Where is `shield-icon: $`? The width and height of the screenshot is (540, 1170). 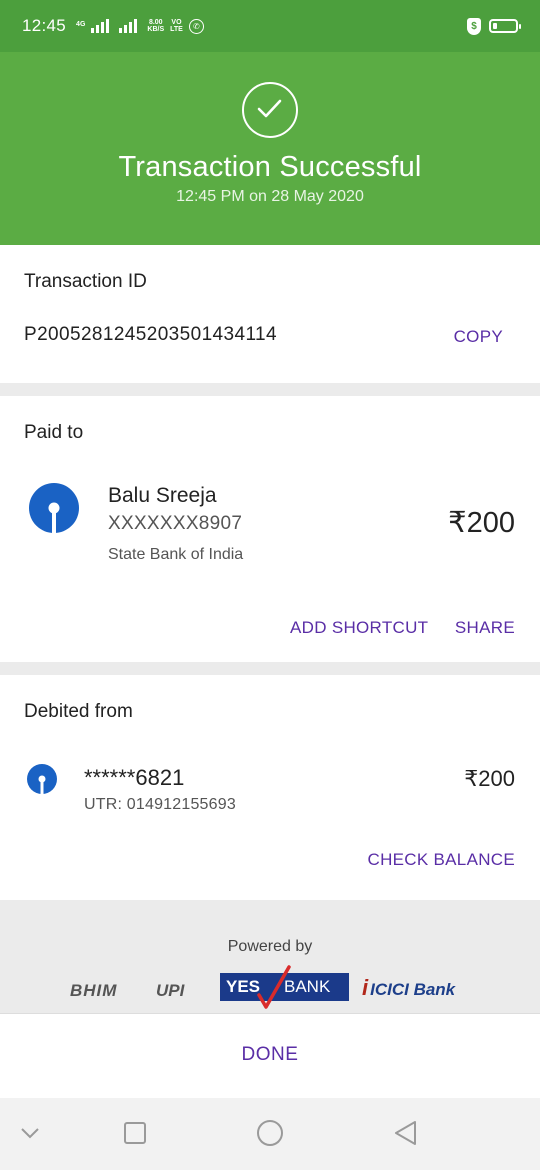
shield-icon: $ is located at coordinates (474, 26).